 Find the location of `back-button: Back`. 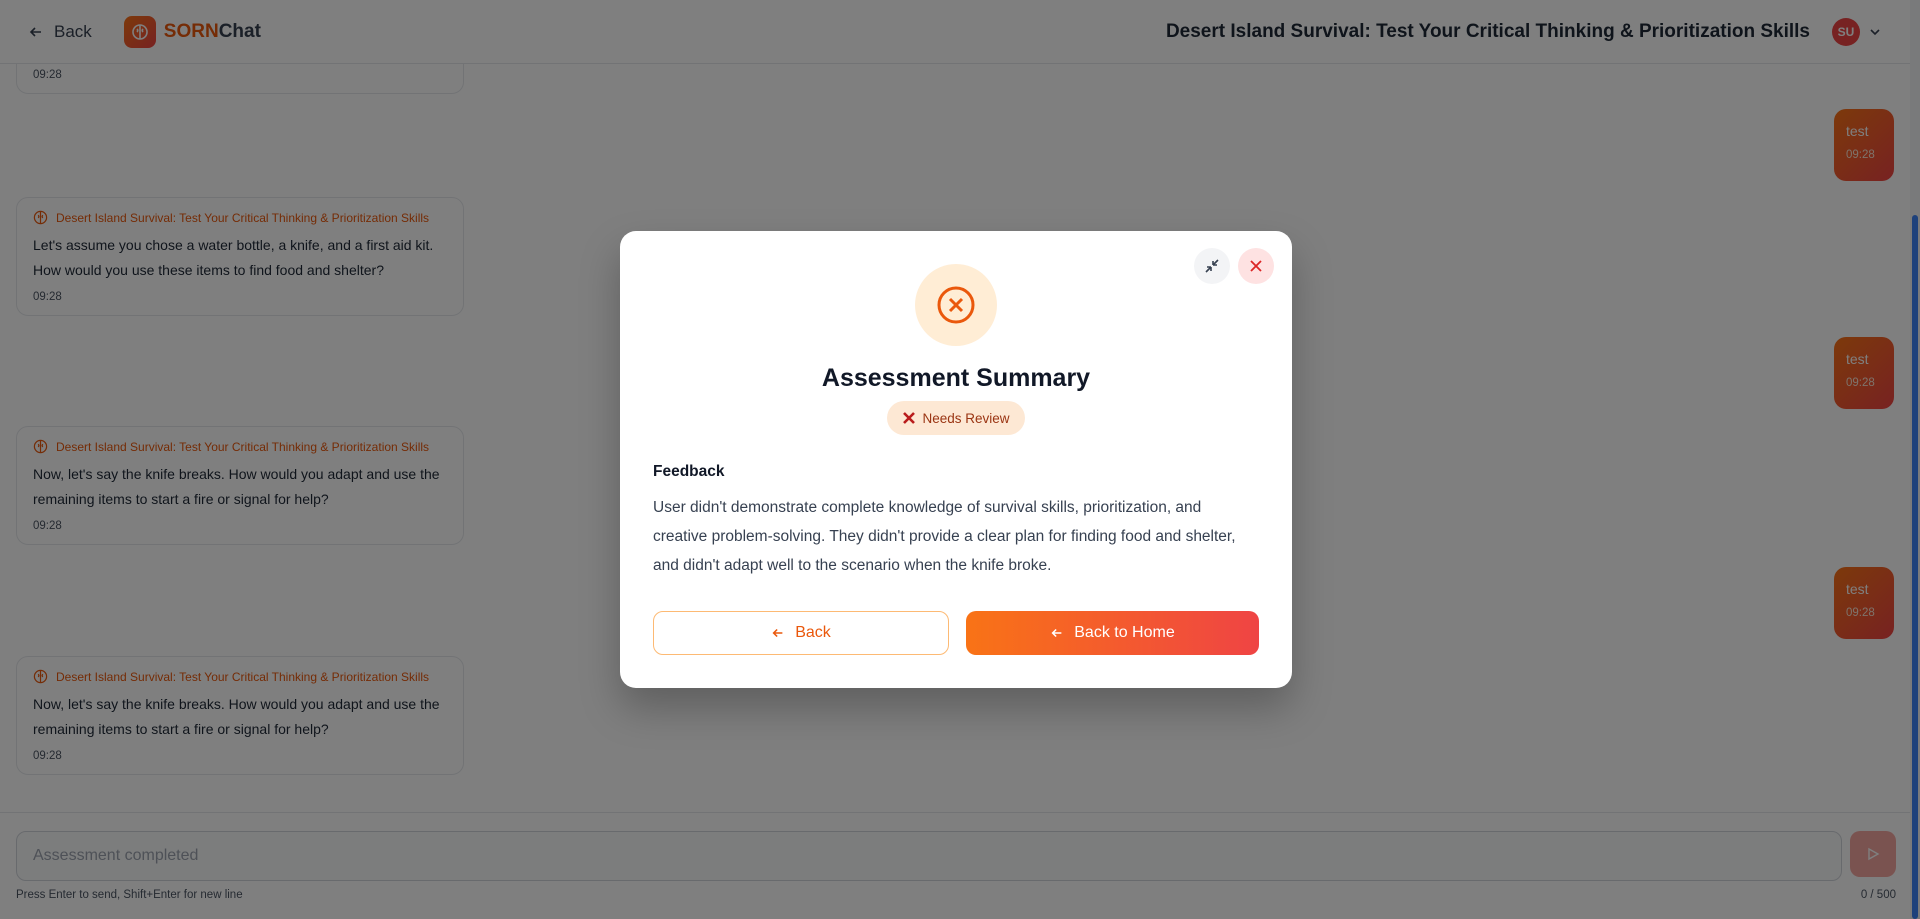

back-button: Back is located at coordinates (801, 633).